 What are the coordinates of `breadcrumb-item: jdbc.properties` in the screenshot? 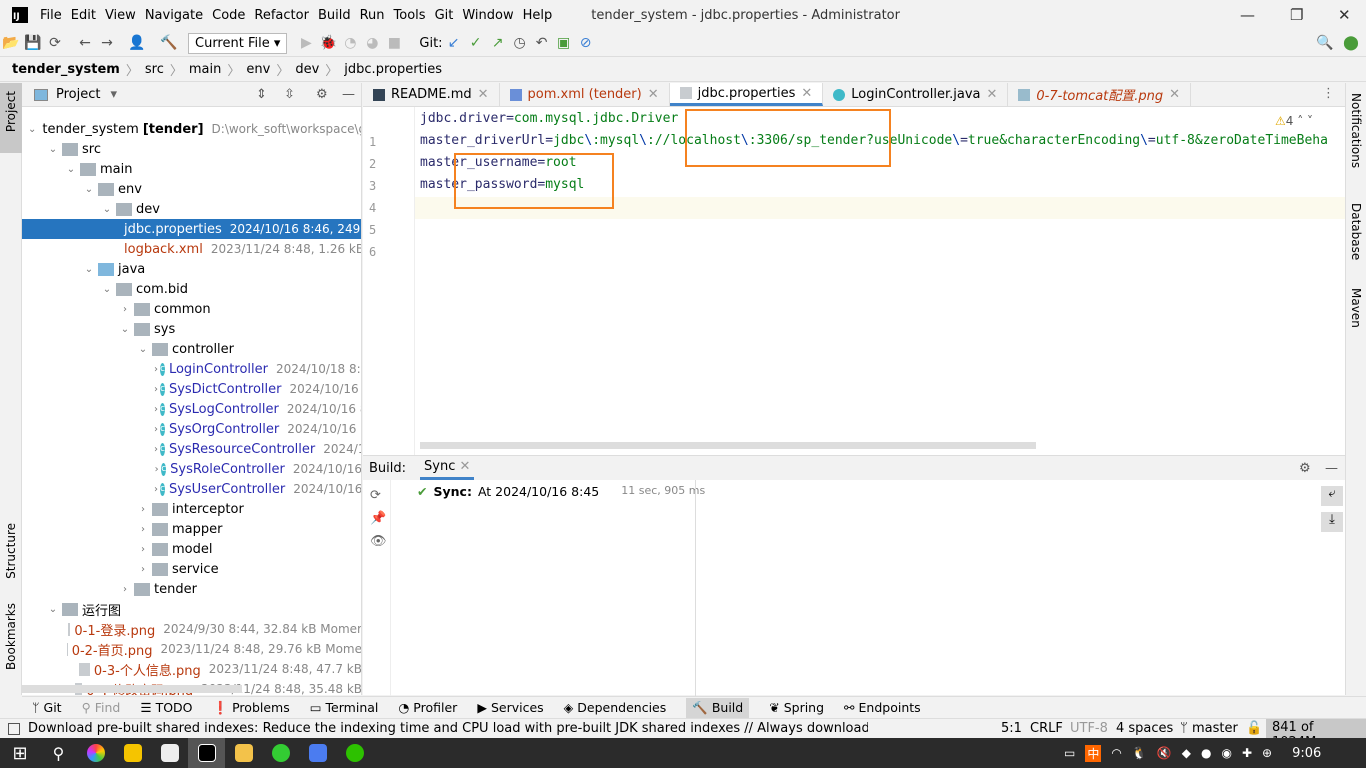 It's located at (393, 69).